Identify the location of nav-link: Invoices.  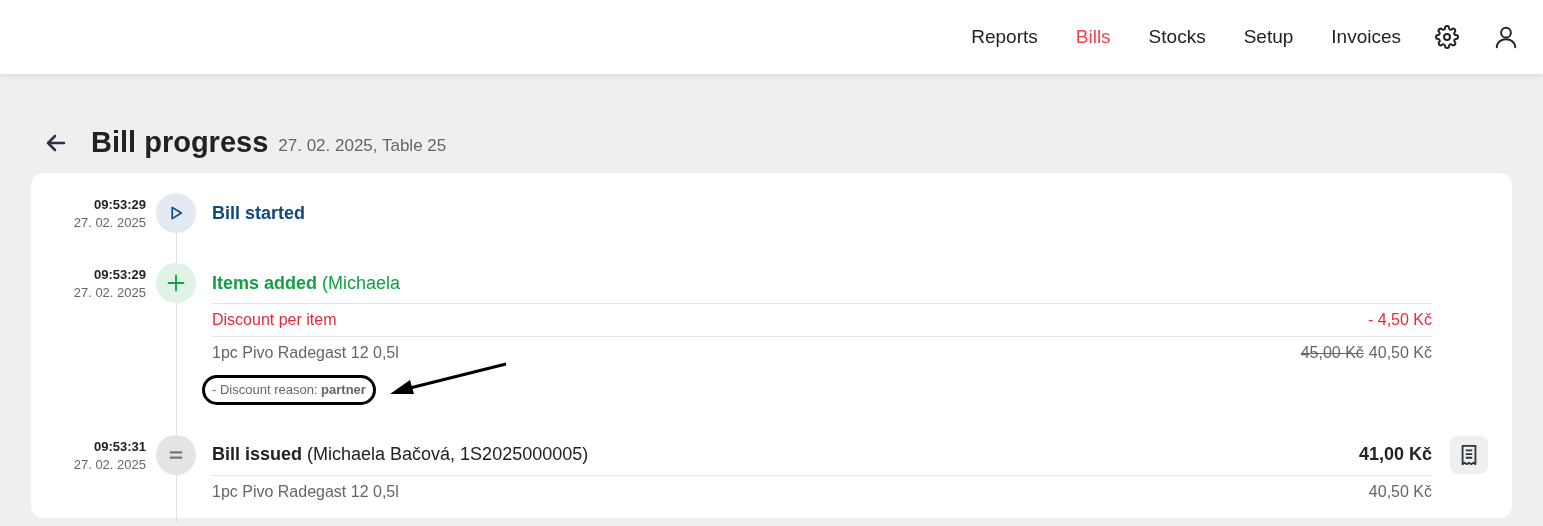
(1366, 37).